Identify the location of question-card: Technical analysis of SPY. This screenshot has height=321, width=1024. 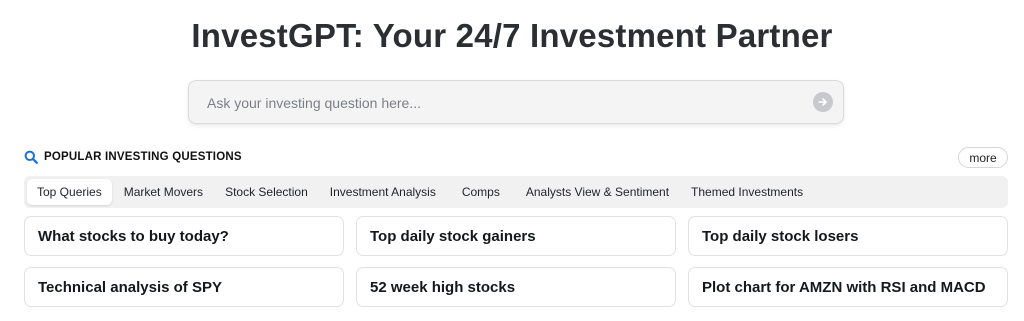
(184, 287).